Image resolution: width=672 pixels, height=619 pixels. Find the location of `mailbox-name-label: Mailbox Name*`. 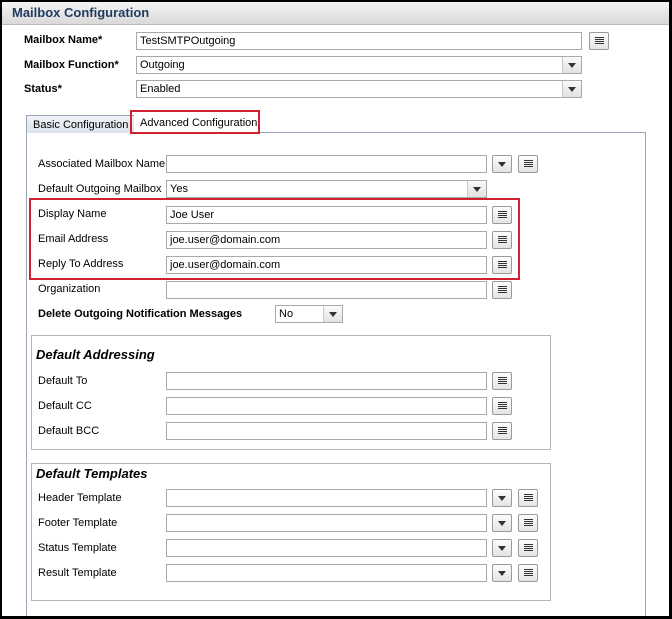

mailbox-name-label: Mailbox Name* is located at coordinates (63, 40).